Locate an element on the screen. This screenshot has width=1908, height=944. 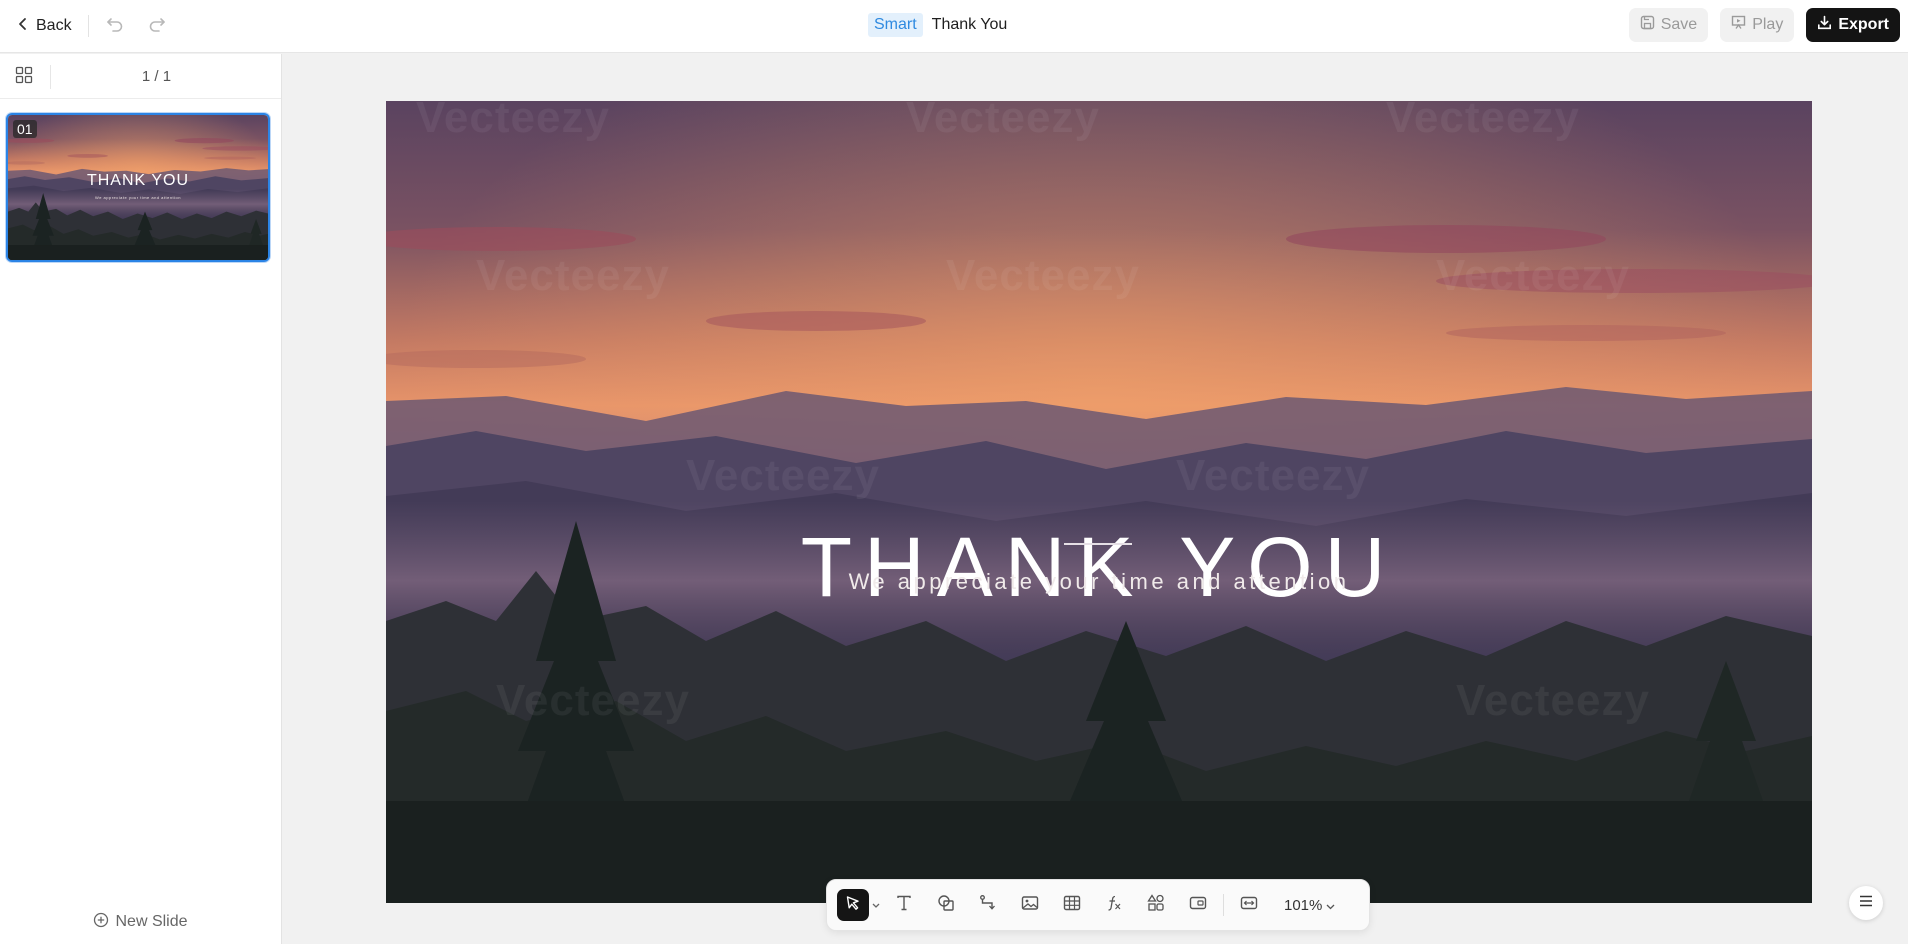
grid-icon is located at coordinates (24, 77).